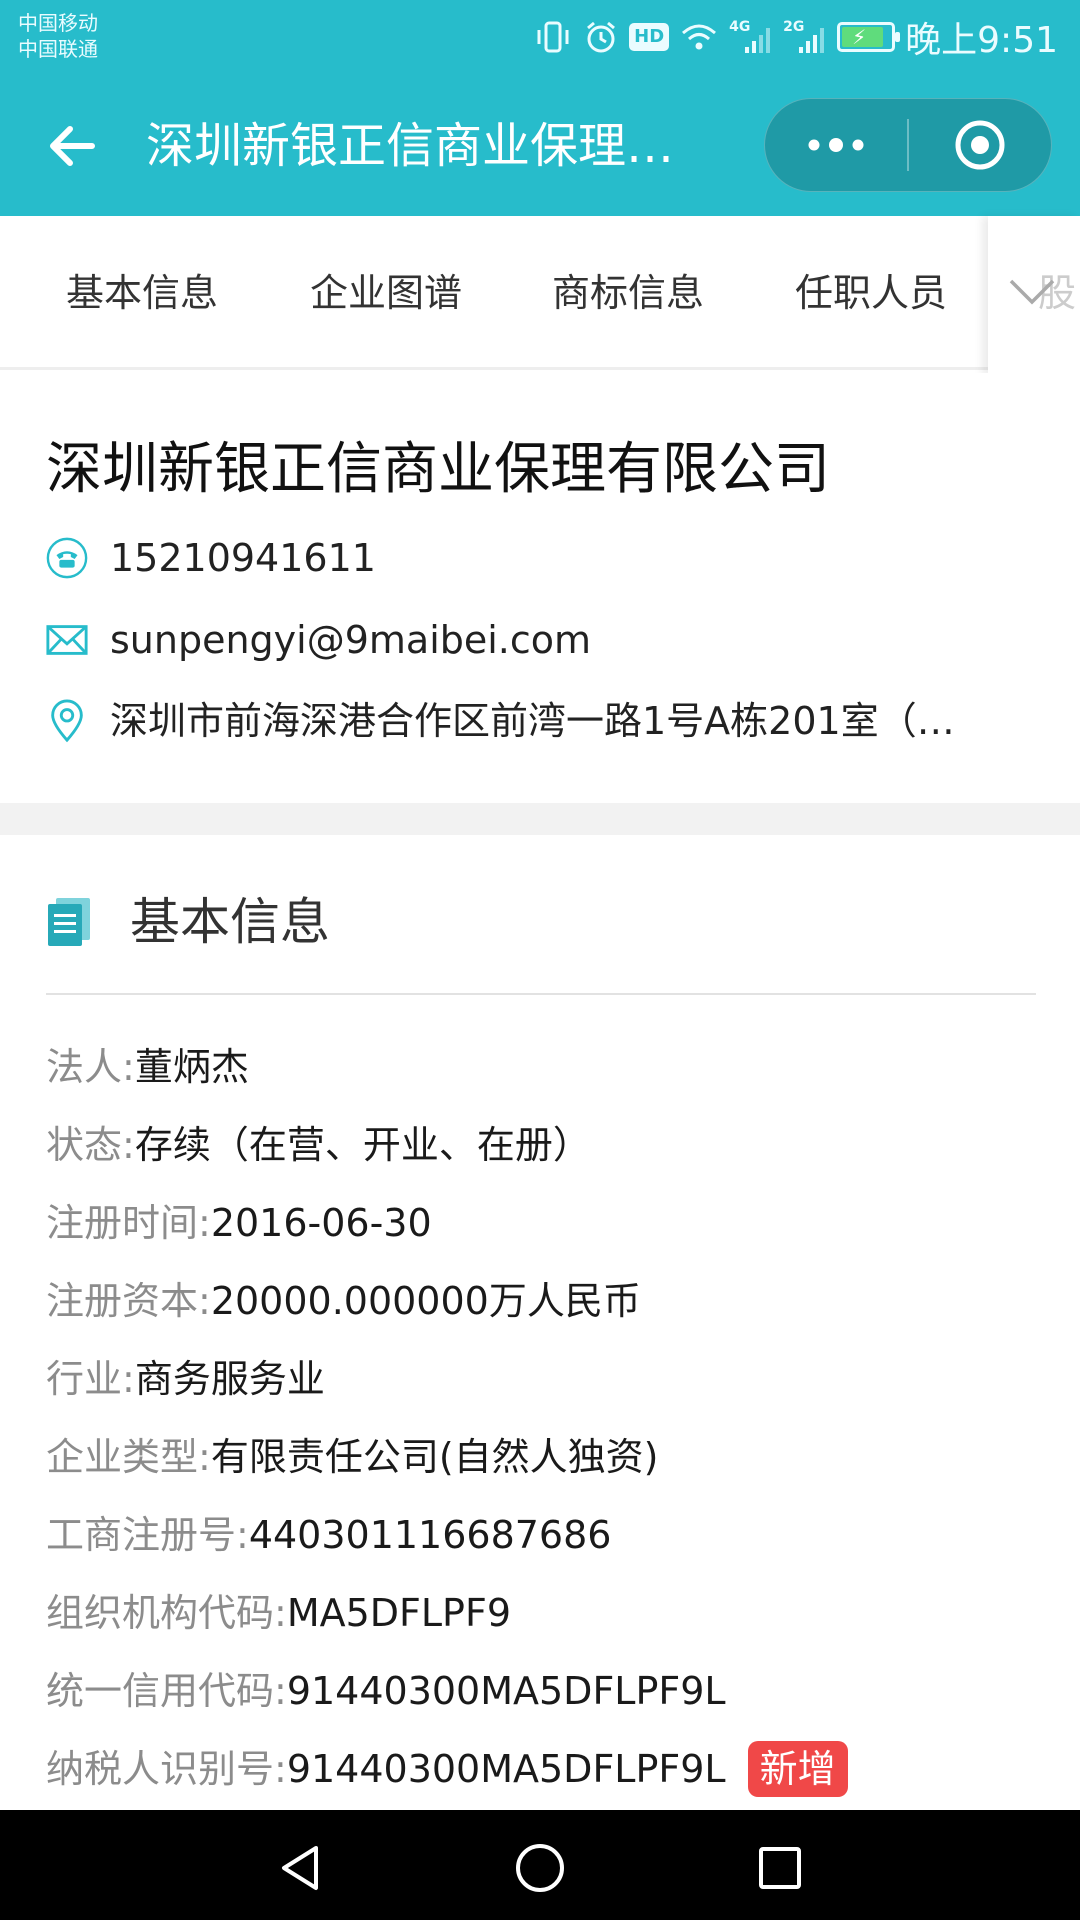 The height and width of the screenshot is (1920, 1080). Describe the element at coordinates (425, 1301) in the screenshot. I see `info-value: 20000.000000万人民币` at that location.